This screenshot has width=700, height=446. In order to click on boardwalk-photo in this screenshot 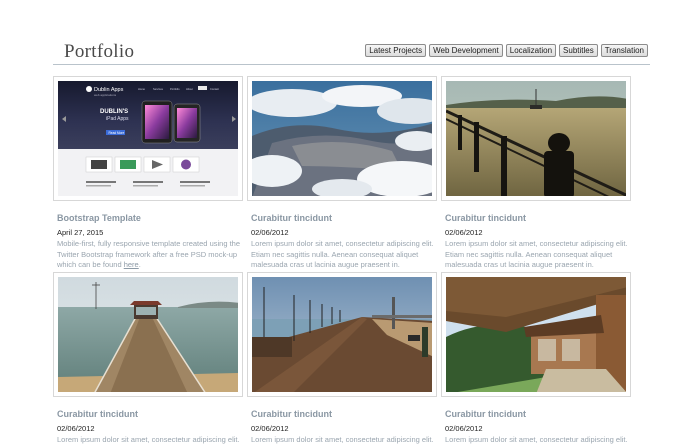, I will do `click(342, 334)`.